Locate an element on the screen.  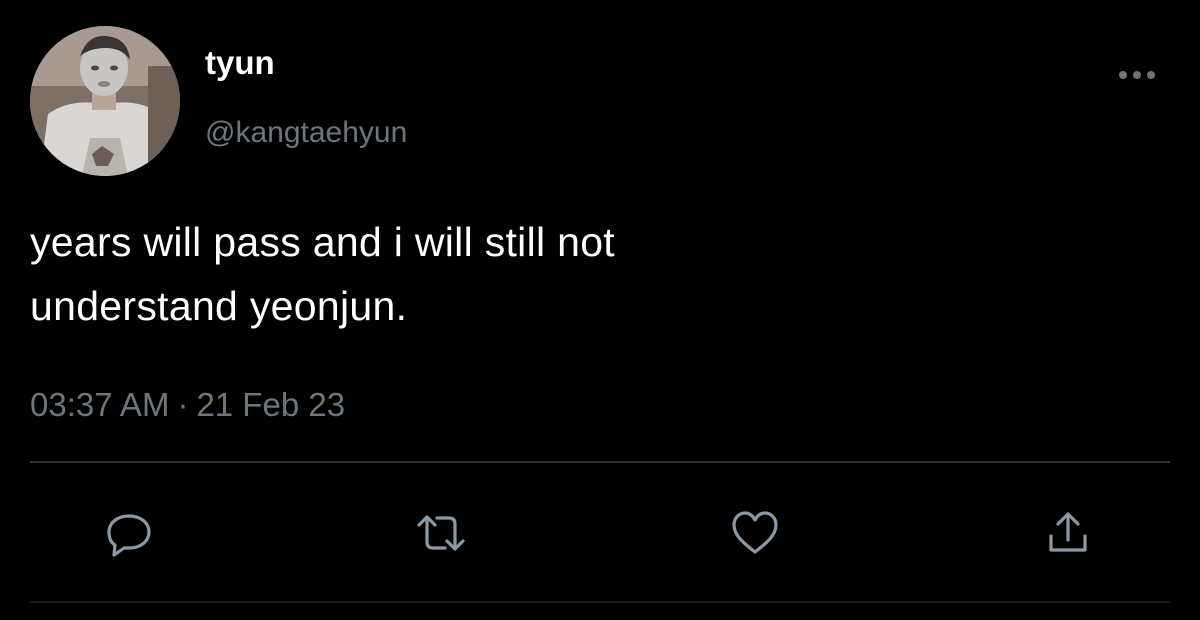
tweet-meta: 03:37 AM · 21 Feb 23 is located at coordinates (187, 404).